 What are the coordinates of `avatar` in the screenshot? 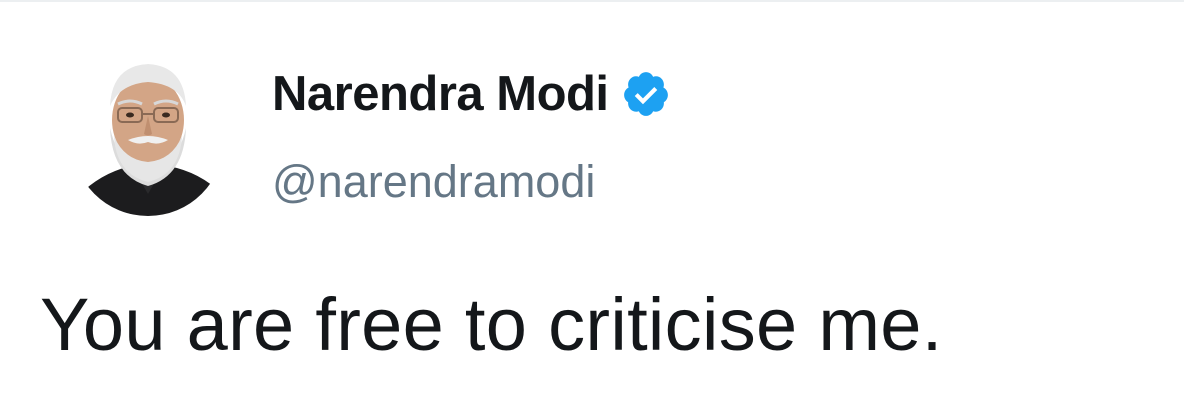 It's located at (148, 140).